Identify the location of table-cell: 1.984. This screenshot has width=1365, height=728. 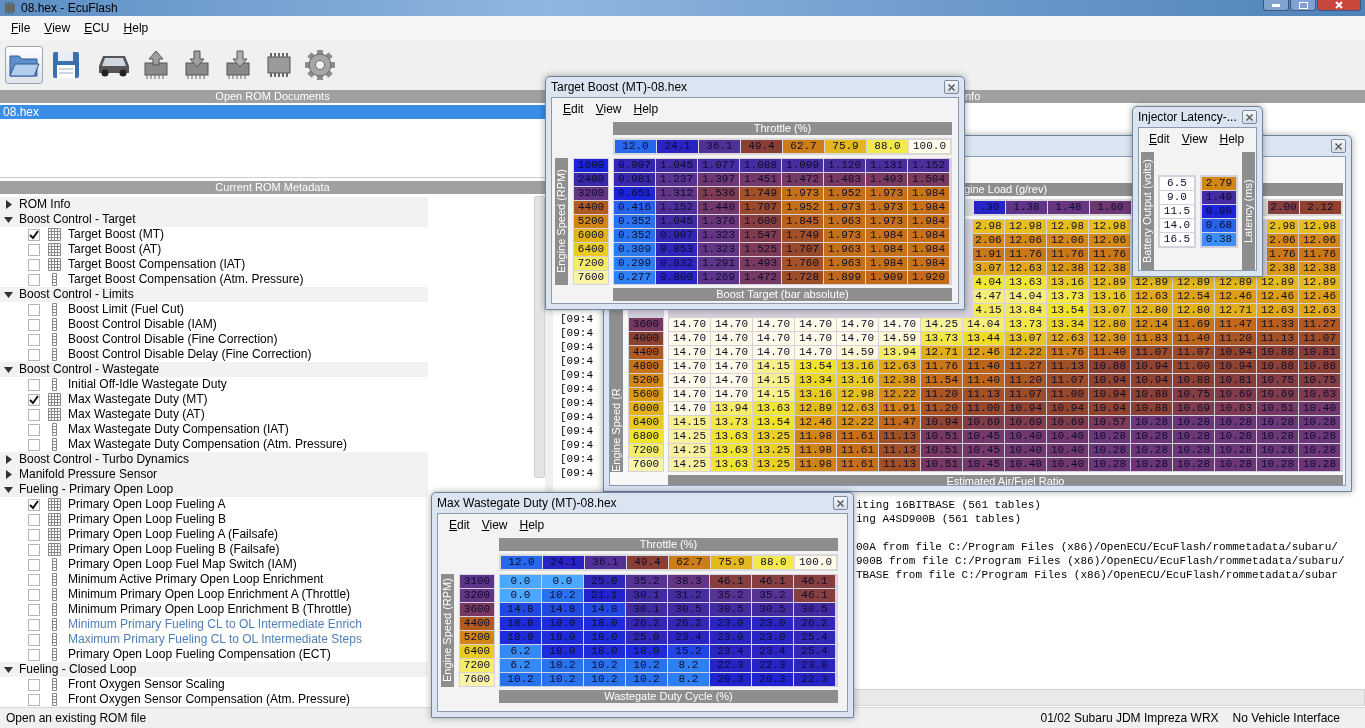
(886, 249).